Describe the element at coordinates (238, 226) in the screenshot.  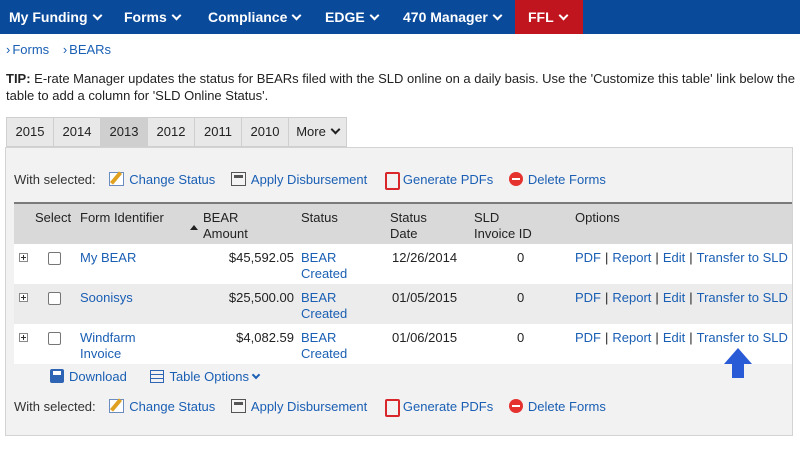
I see `col-bear-amount: BEAR Amount` at that location.